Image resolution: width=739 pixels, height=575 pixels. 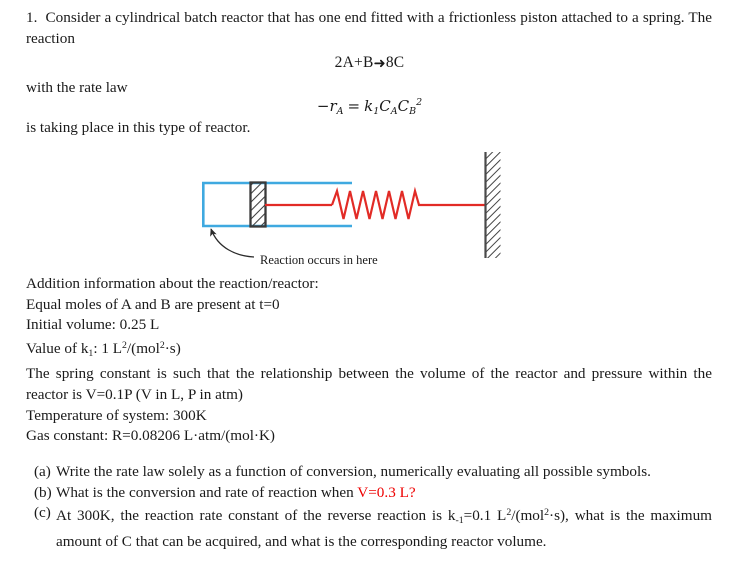 I want to click on reaction-occurs-label: Reaction occurs in here, so click(x=319, y=260).